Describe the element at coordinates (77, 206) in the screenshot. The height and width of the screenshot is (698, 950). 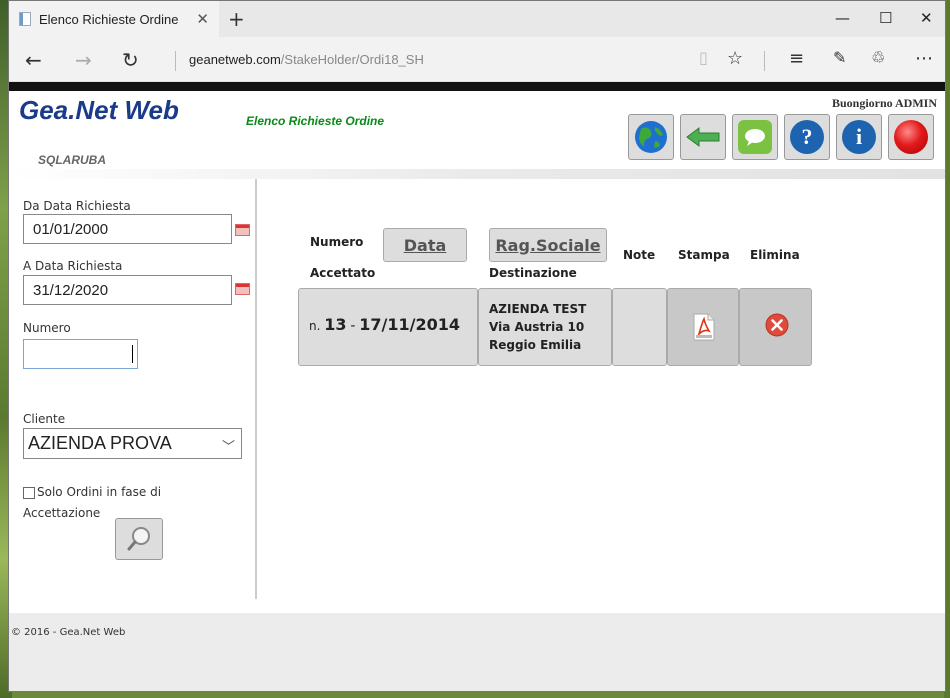
I see `date-from-label: Da Data Richiesta` at that location.